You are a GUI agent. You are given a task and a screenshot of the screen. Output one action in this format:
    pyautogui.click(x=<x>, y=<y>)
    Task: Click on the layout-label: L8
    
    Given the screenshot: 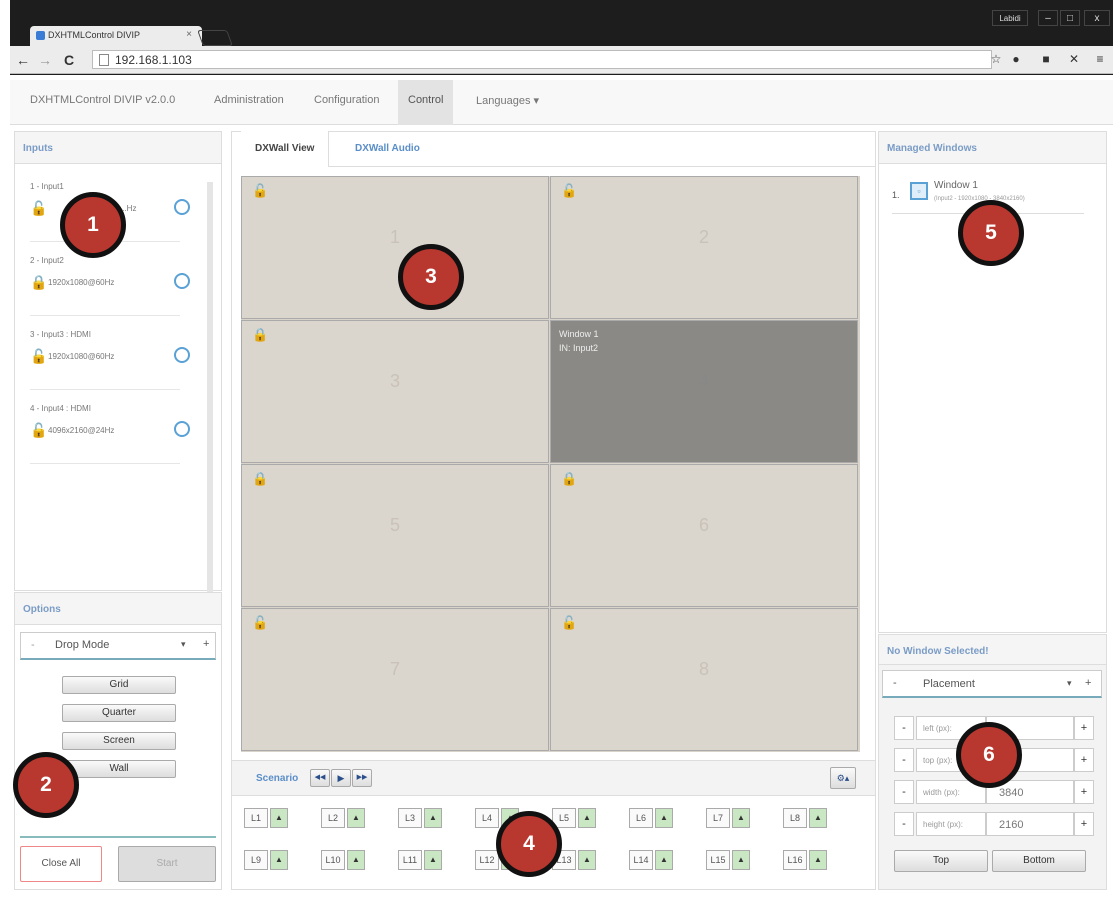 What is the action you would take?
    pyautogui.click(x=795, y=818)
    